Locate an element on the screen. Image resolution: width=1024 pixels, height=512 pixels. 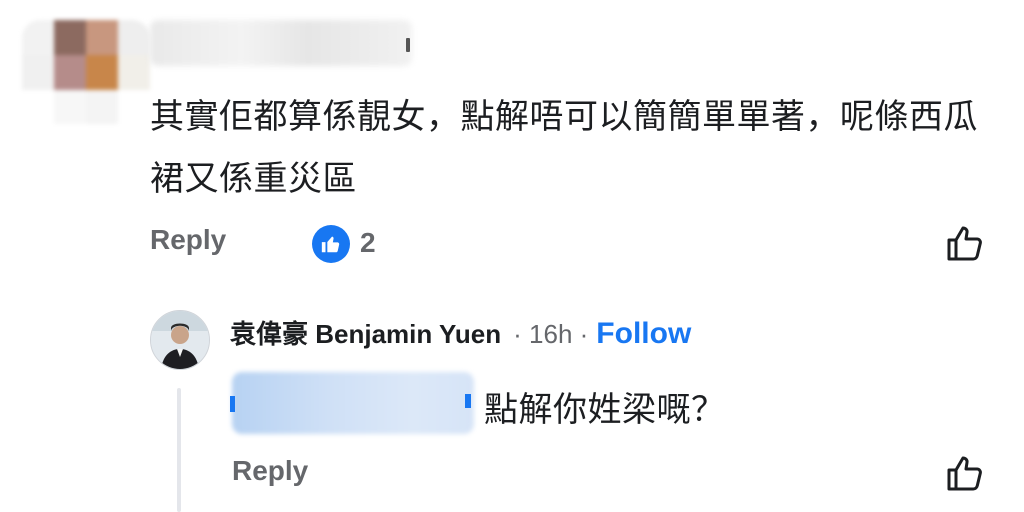
thumbs-up-icon is located at coordinates (330, 244).